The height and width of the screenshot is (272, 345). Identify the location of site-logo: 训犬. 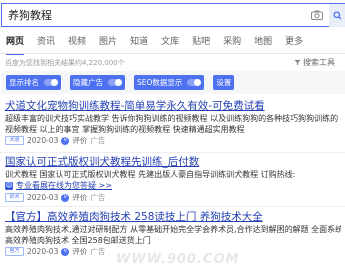
(14, 197).